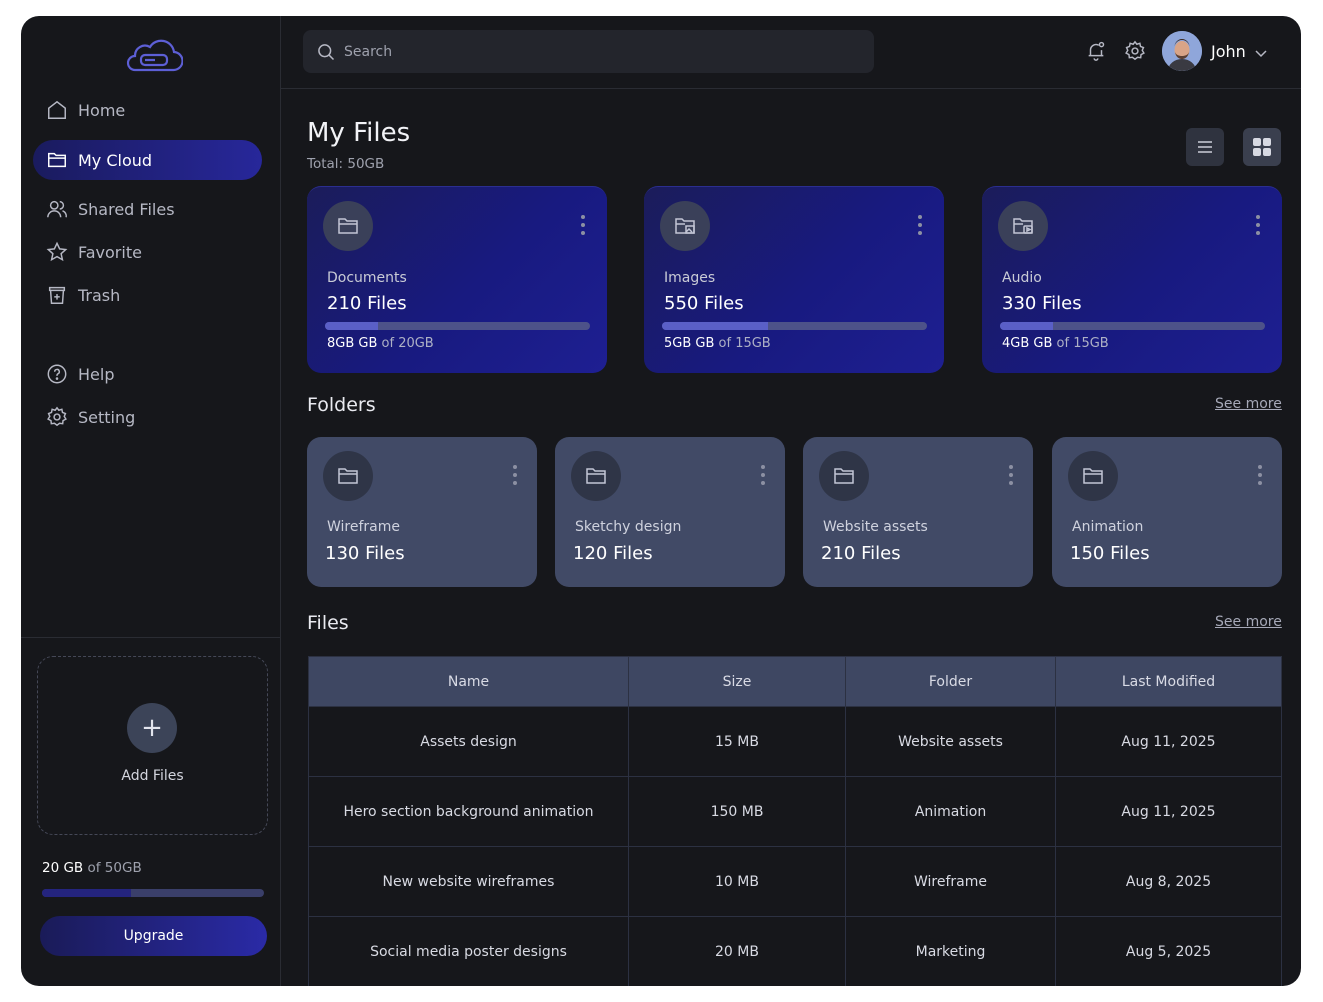 Image resolution: width=1323 pixels, height=1002 pixels. What do you see at coordinates (1168, 951) in the screenshot?
I see `file-modified: Aug 5, 2025` at bounding box center [1168, 951].